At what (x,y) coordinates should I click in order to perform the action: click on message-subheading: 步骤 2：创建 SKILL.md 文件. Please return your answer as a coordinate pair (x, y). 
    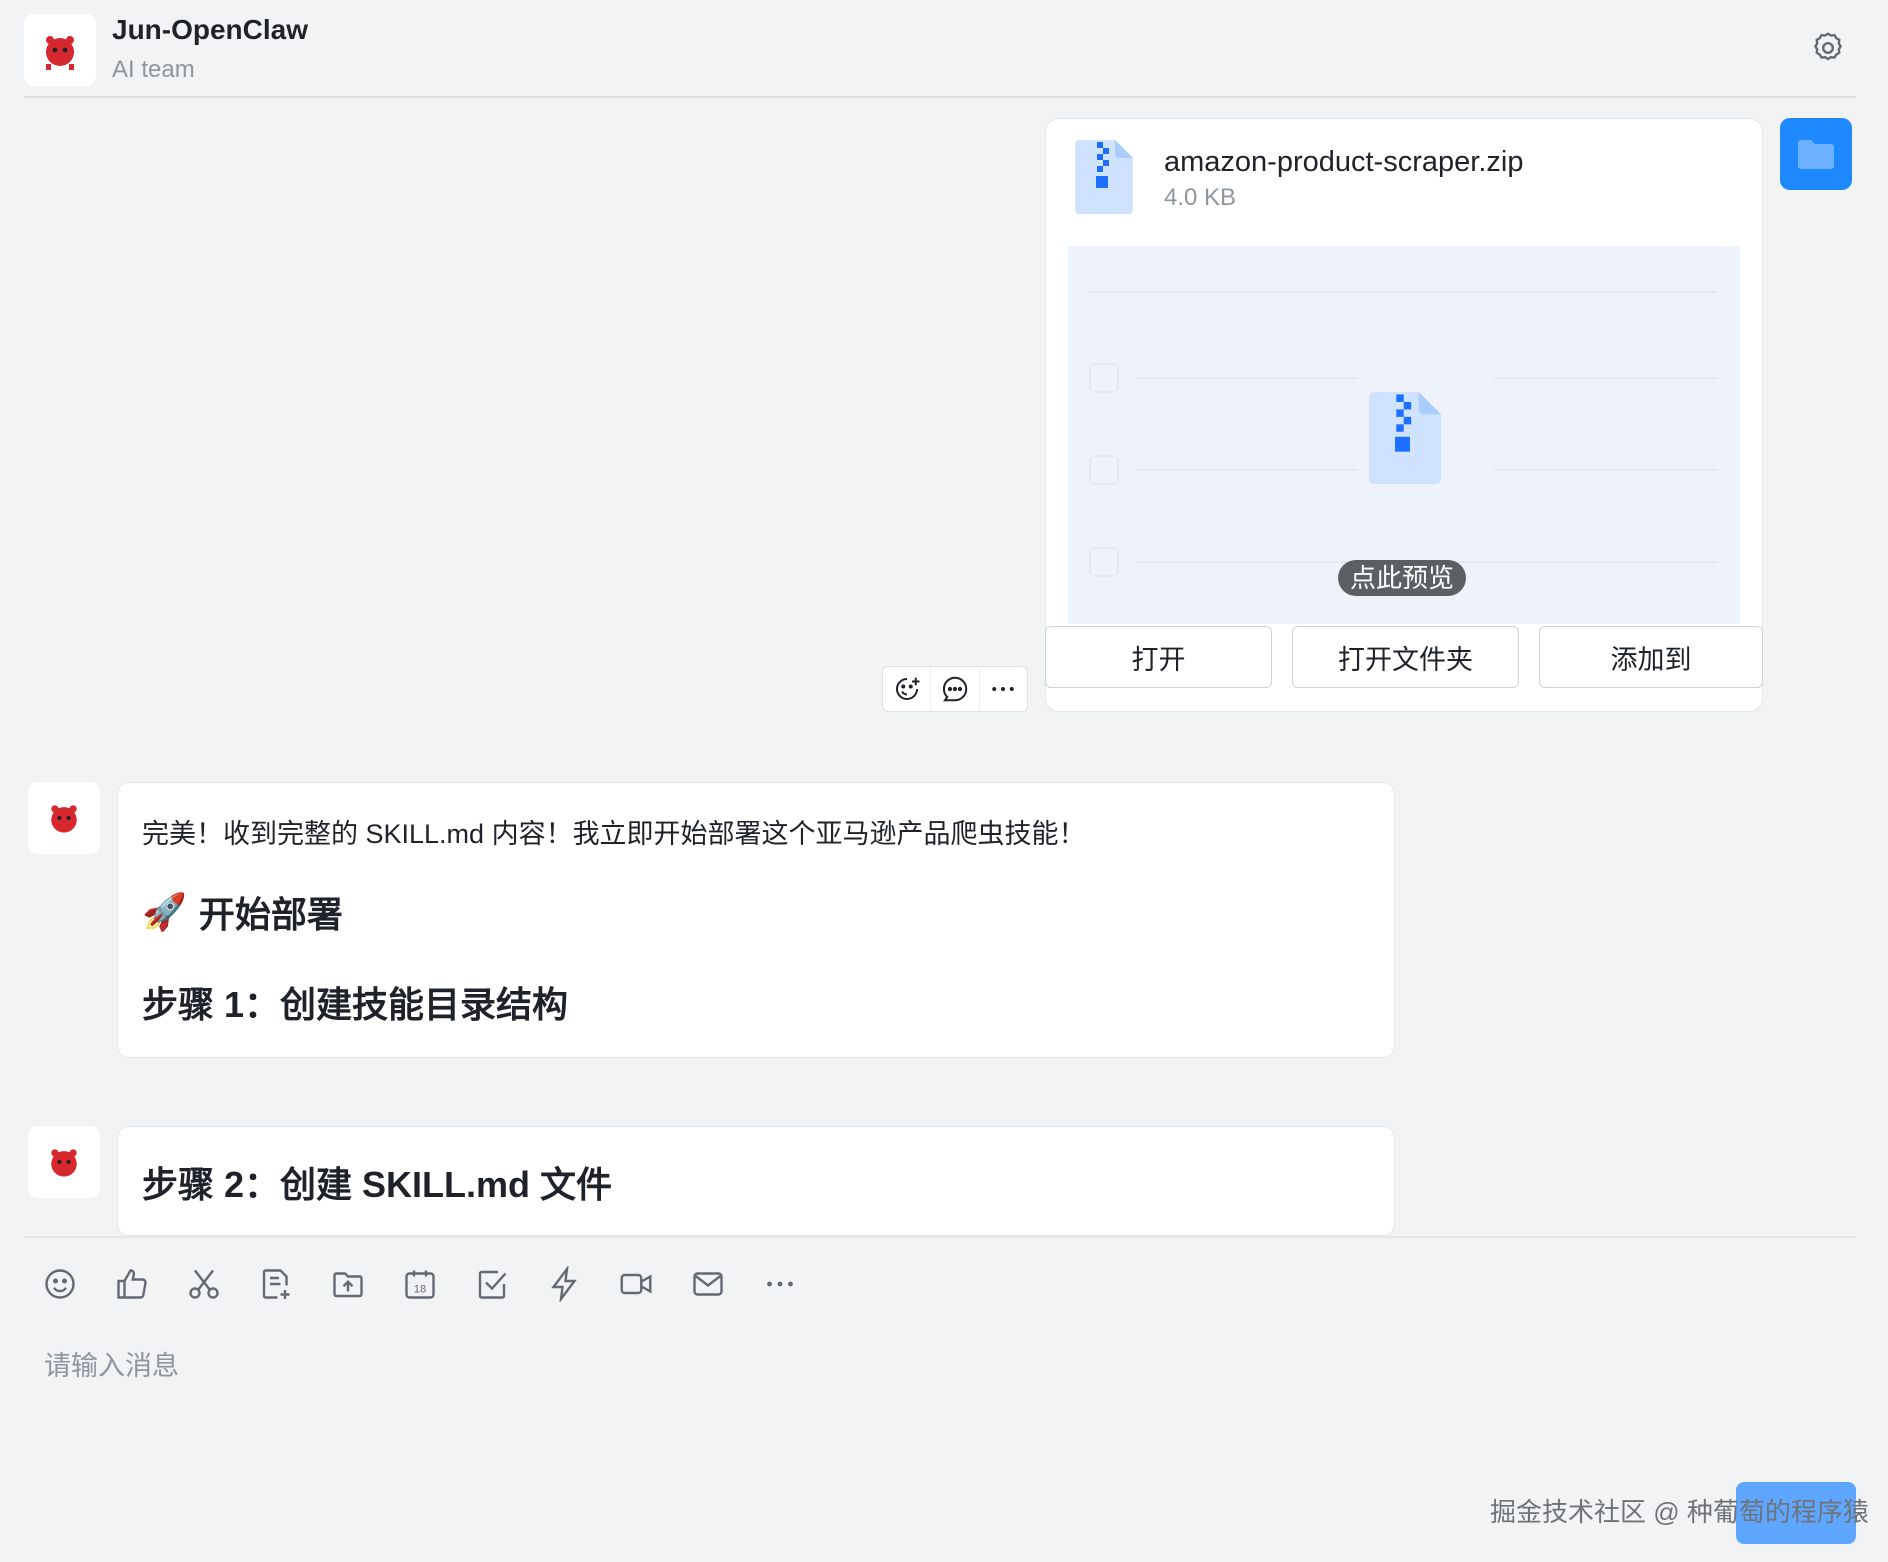
    Looking at the image, I should click on (377, 1184).